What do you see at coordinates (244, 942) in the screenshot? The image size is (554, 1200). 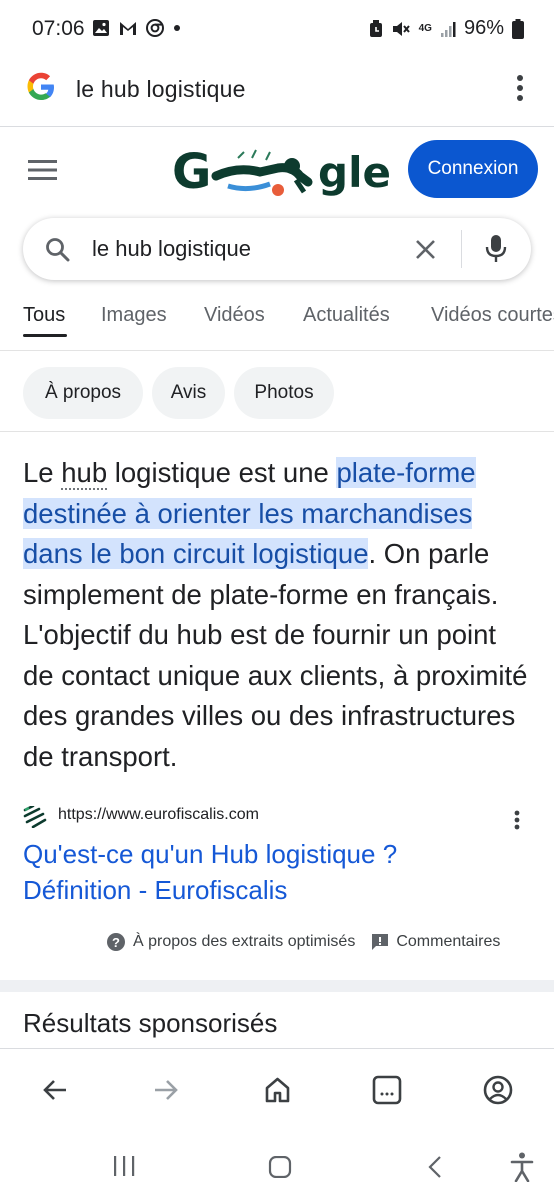 I see `about-snippets-link: À propos des extraits optimisés` at bounding box center [244, 942].